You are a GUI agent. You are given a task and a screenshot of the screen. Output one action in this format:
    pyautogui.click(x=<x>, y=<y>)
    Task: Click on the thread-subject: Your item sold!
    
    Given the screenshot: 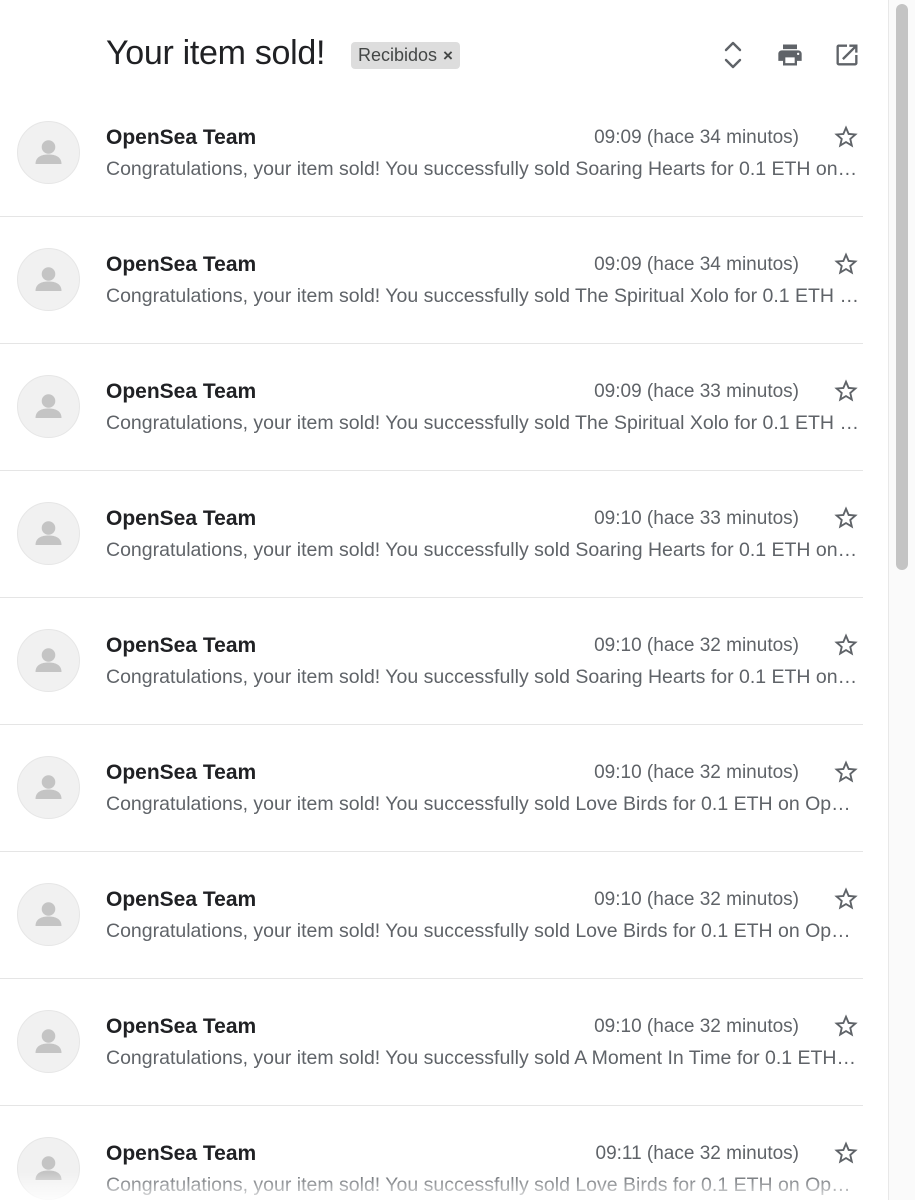 What is the action you would take?
    pyautogui.click(x=216, y=53)
    